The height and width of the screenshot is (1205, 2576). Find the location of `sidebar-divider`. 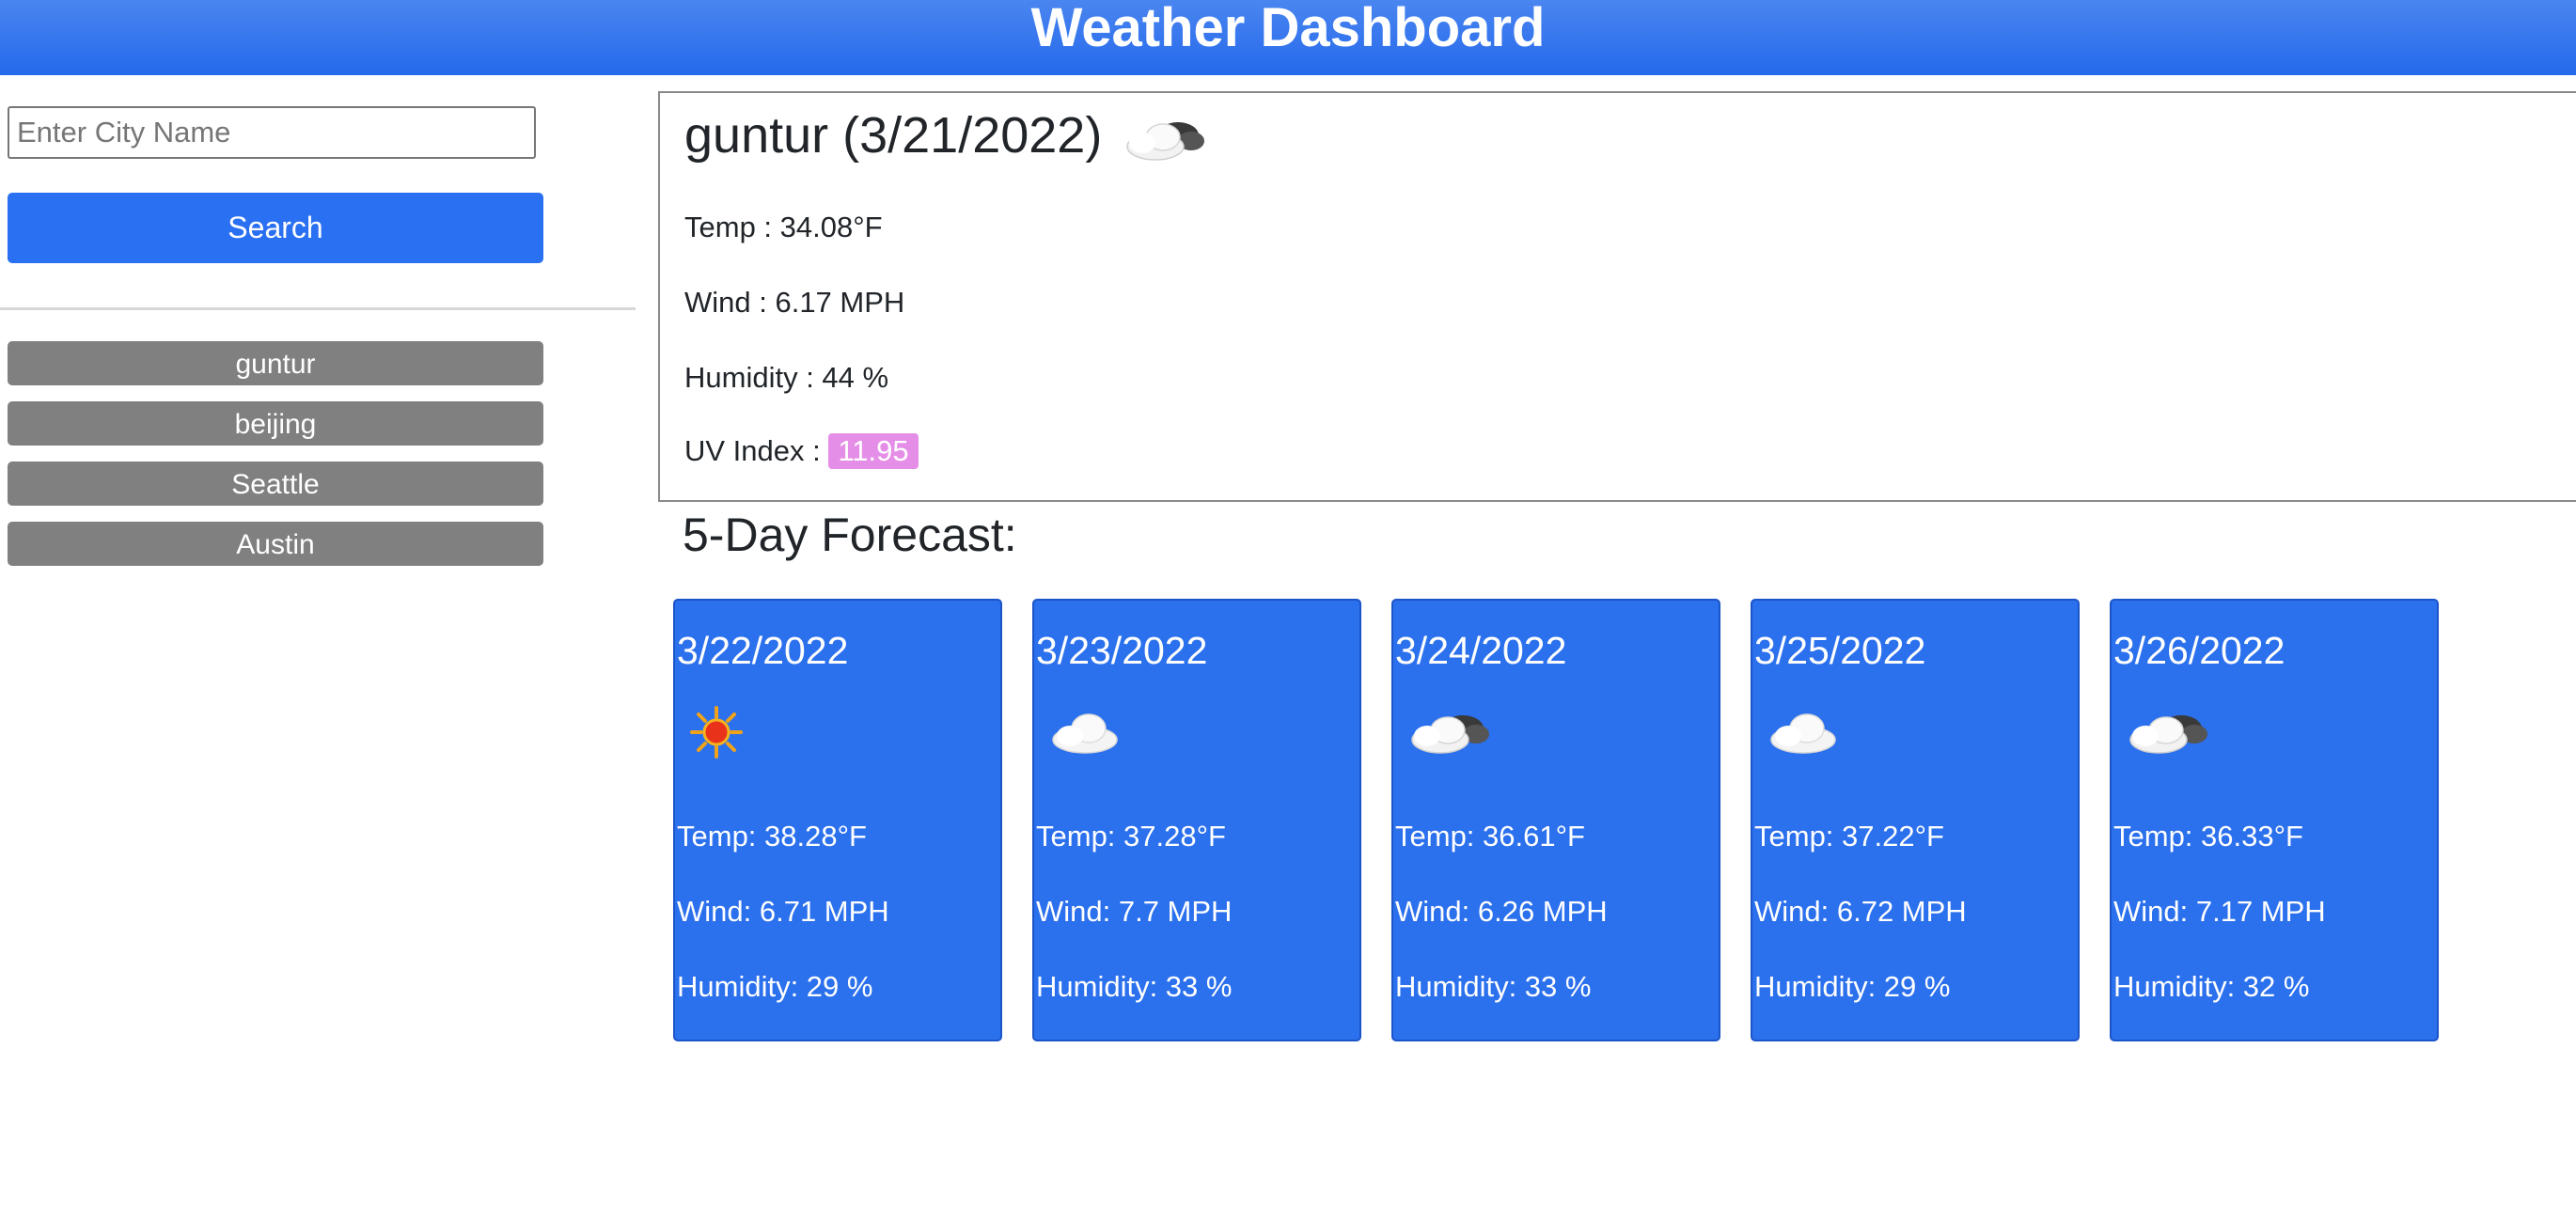

sidebar-divider is located at coordinates (318, 308).